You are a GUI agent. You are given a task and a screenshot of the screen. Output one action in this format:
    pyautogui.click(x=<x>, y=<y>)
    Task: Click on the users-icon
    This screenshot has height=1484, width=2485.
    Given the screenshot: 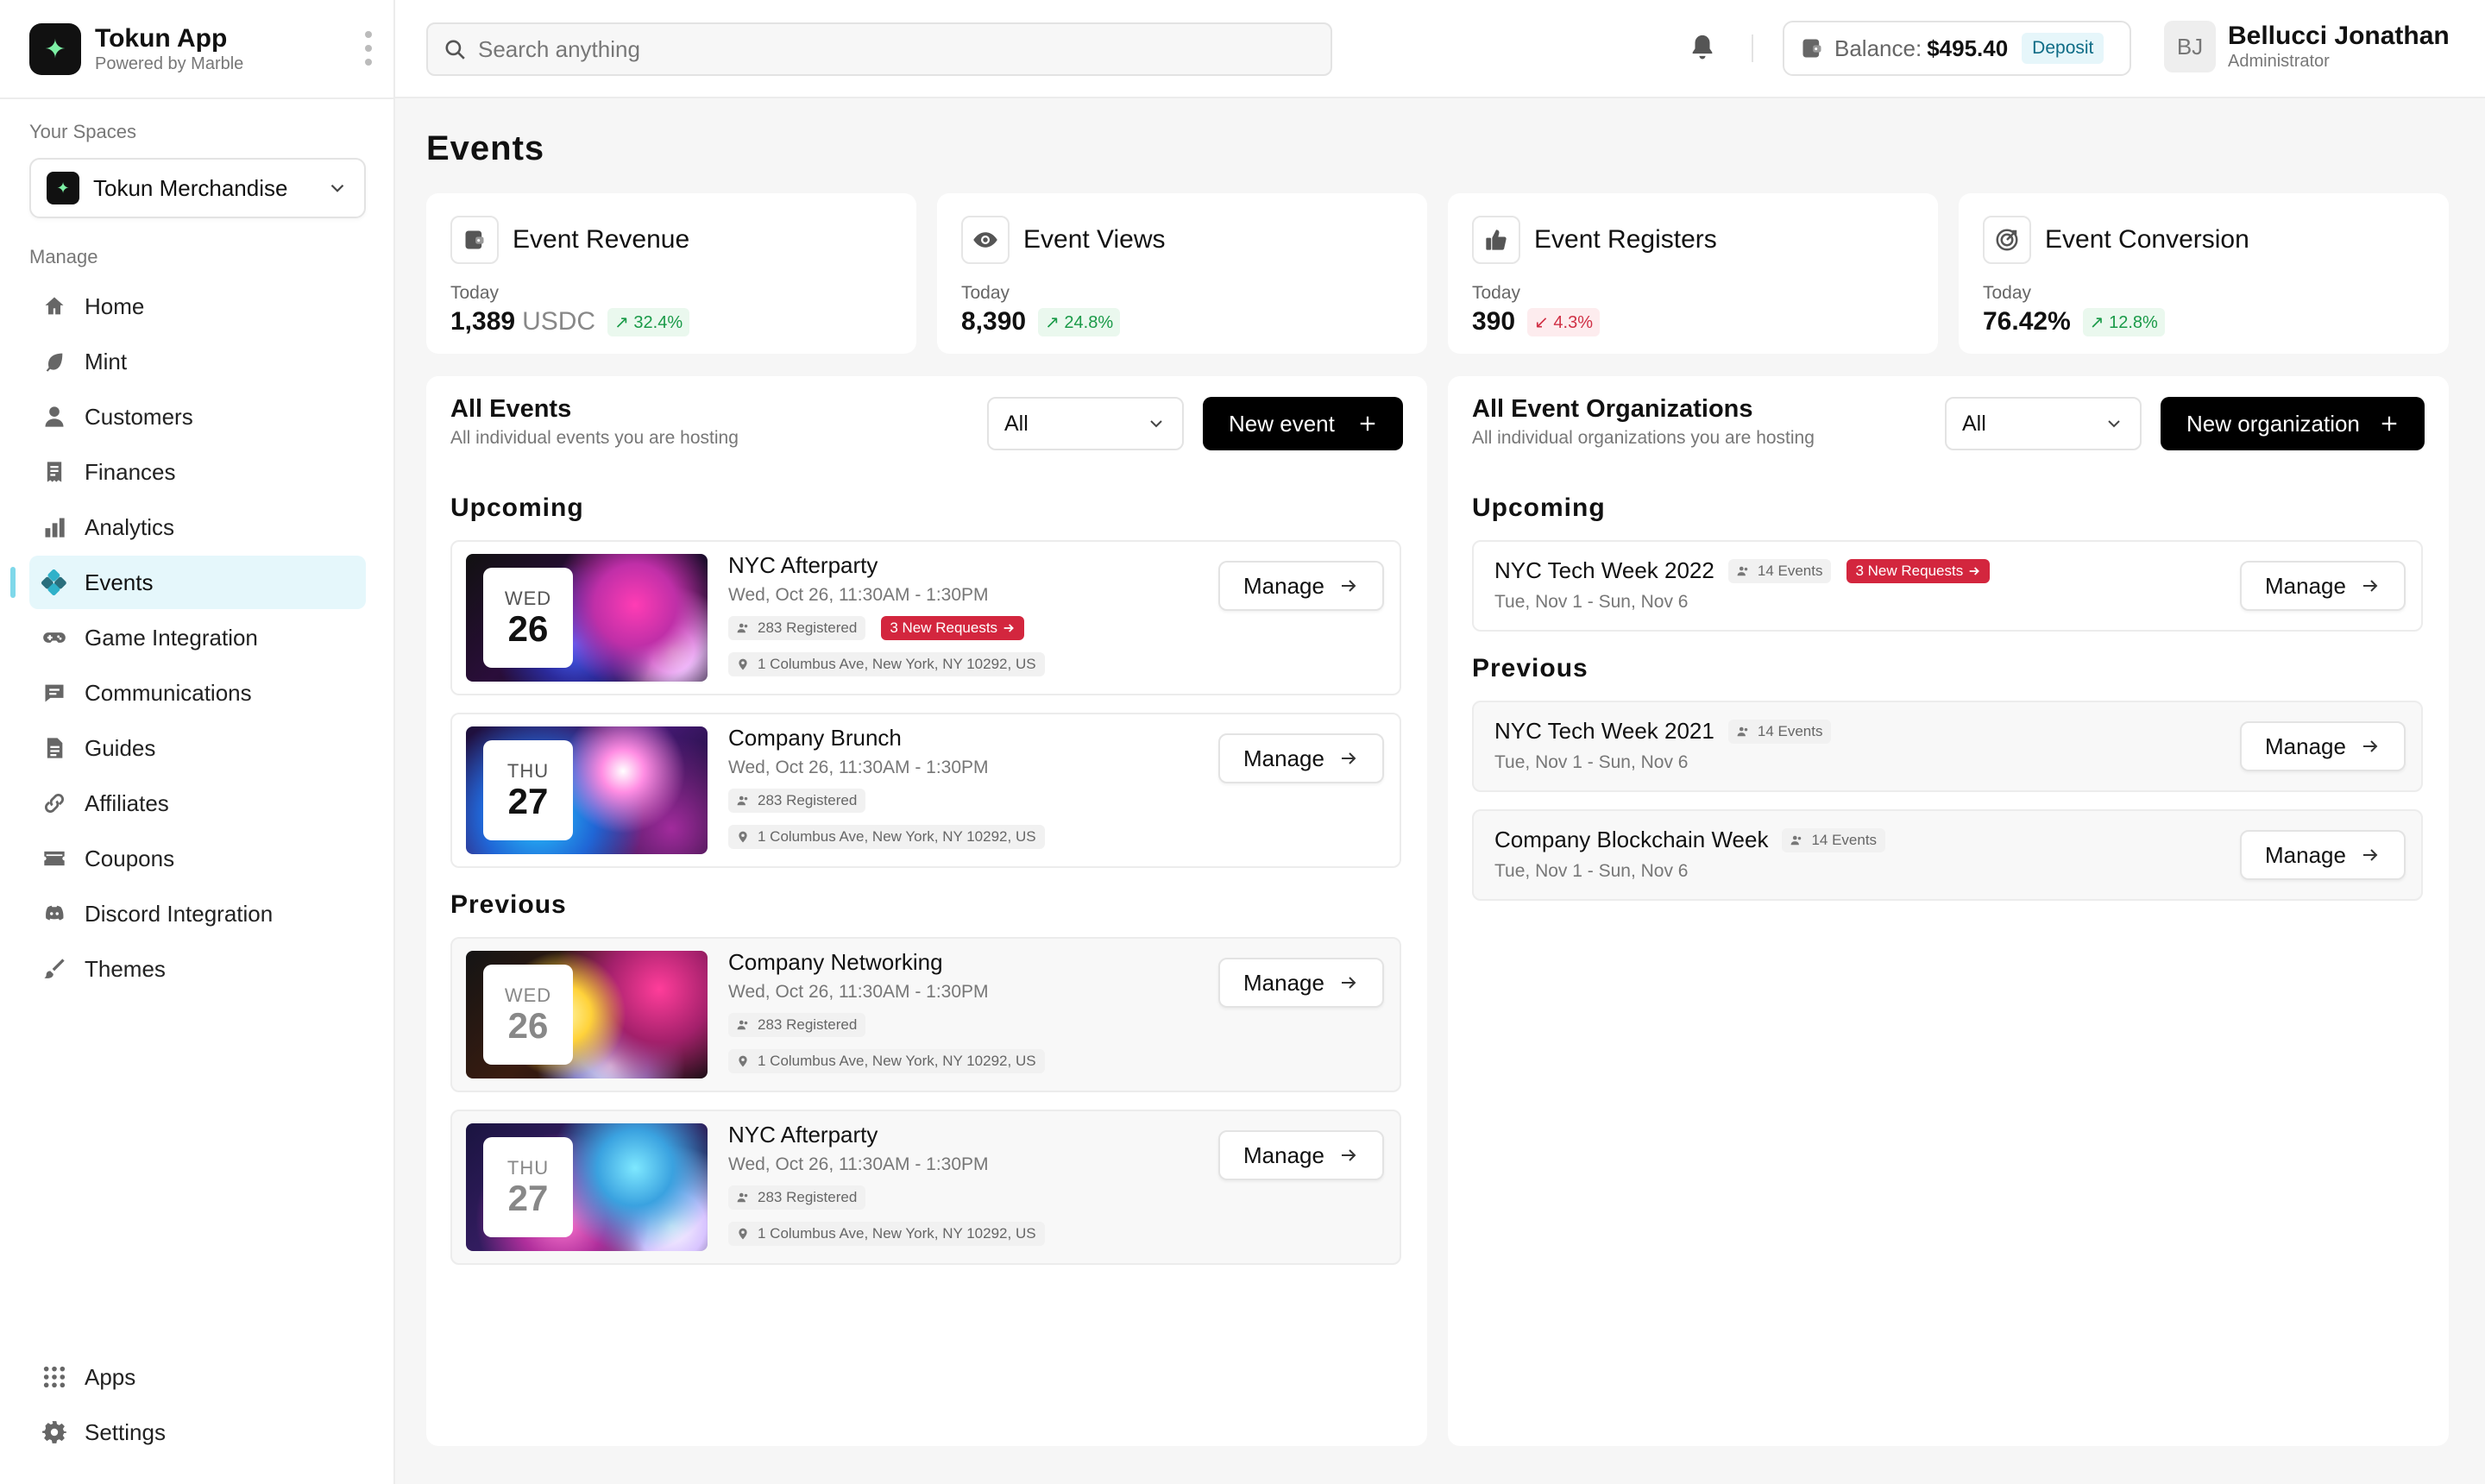 What is the action you would take?
    pyautogui.click(x=742, y=1025)
    